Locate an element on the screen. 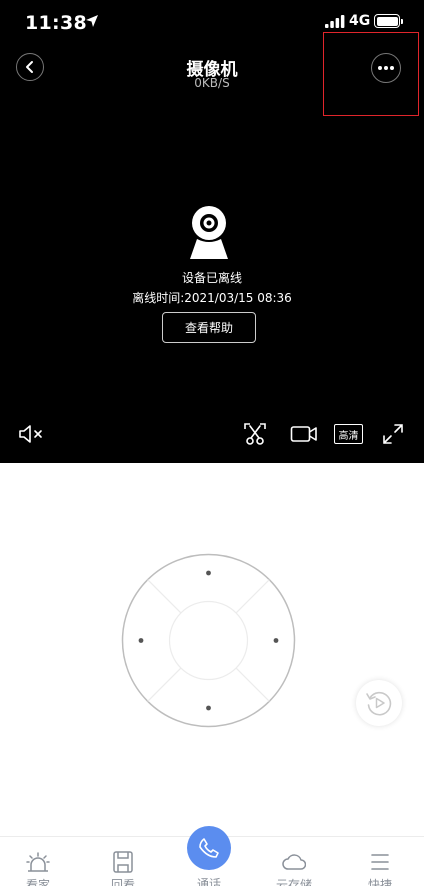 The width and height of the screenshot is (424, 886). phone-icon is located at coordinates (209, 848).